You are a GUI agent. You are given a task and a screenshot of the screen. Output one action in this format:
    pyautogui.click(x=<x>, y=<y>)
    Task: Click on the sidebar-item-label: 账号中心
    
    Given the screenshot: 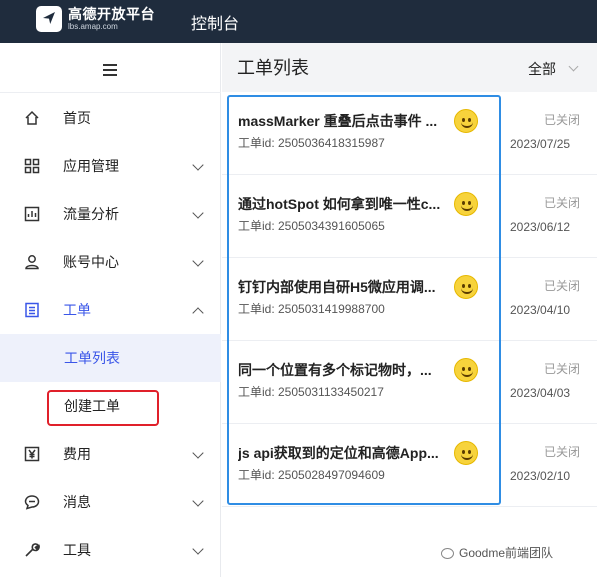 What is the action you would take?
    pyautogui.click(x=91, y=262)
    